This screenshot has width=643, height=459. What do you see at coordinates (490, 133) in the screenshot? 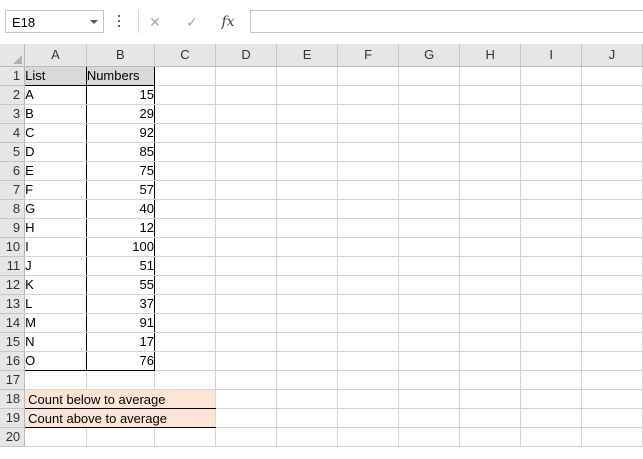
I see `cell-H4` at bounding box center [490, 133].